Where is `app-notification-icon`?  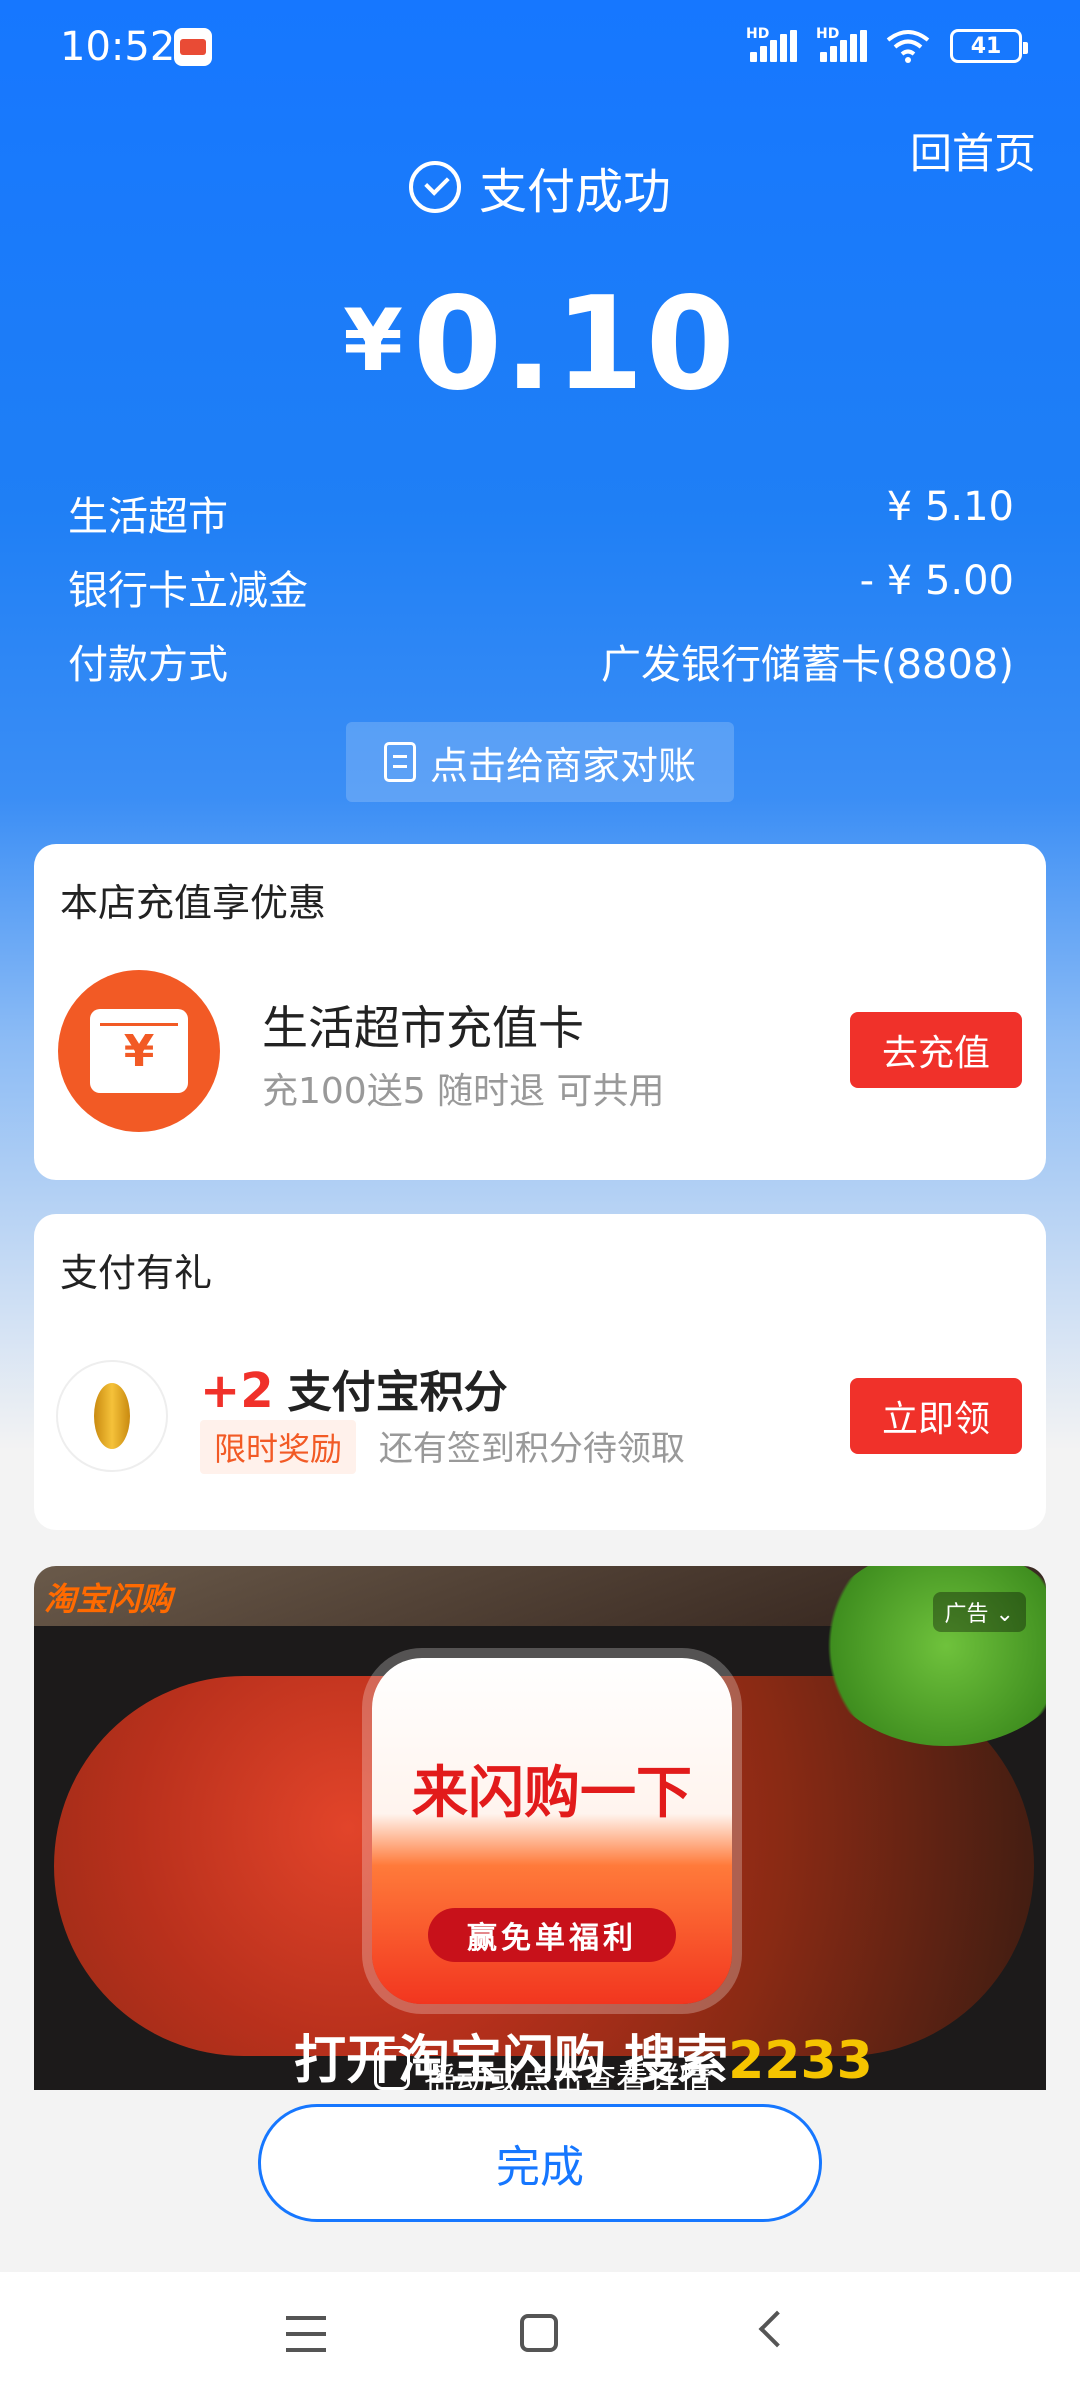
app-notification-icon is located at coordinates (193, 47).